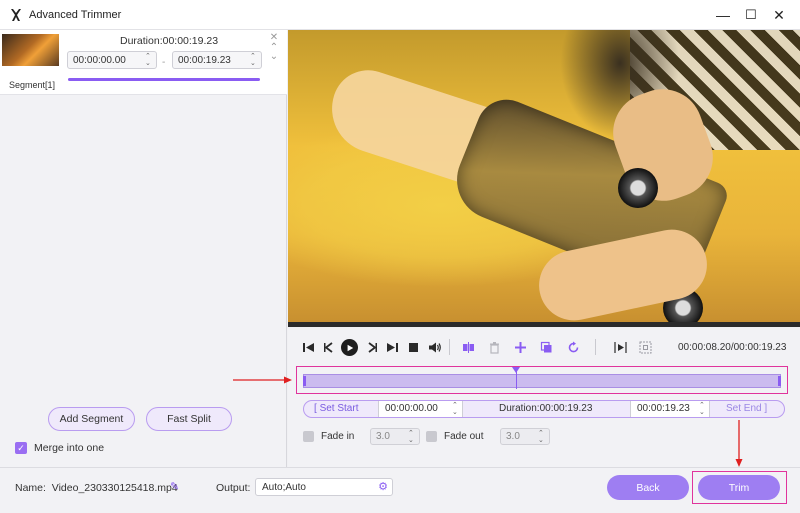 This screenshot has width=800, height=513. What do you see at coordinates (204, 60) in the screenshot?
I see `segment-end-value: 00:00:19.23` at bounding box center [204, 60].